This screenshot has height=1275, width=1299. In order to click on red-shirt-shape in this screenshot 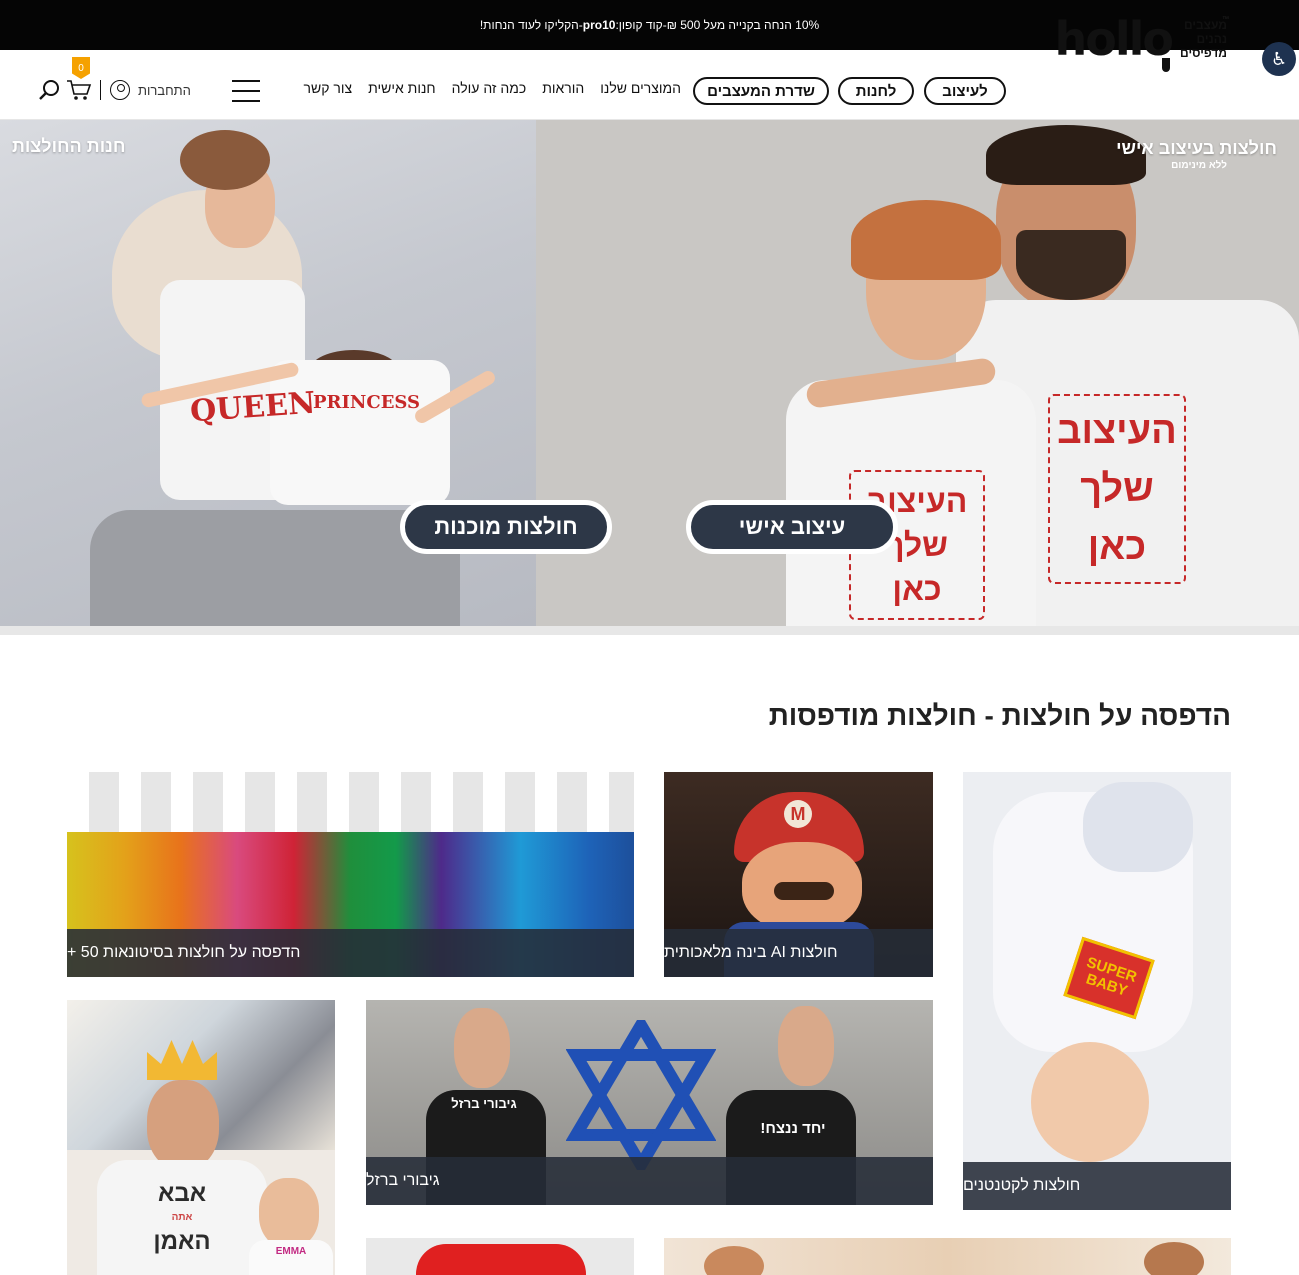, I will do `click(501, 1259)`.